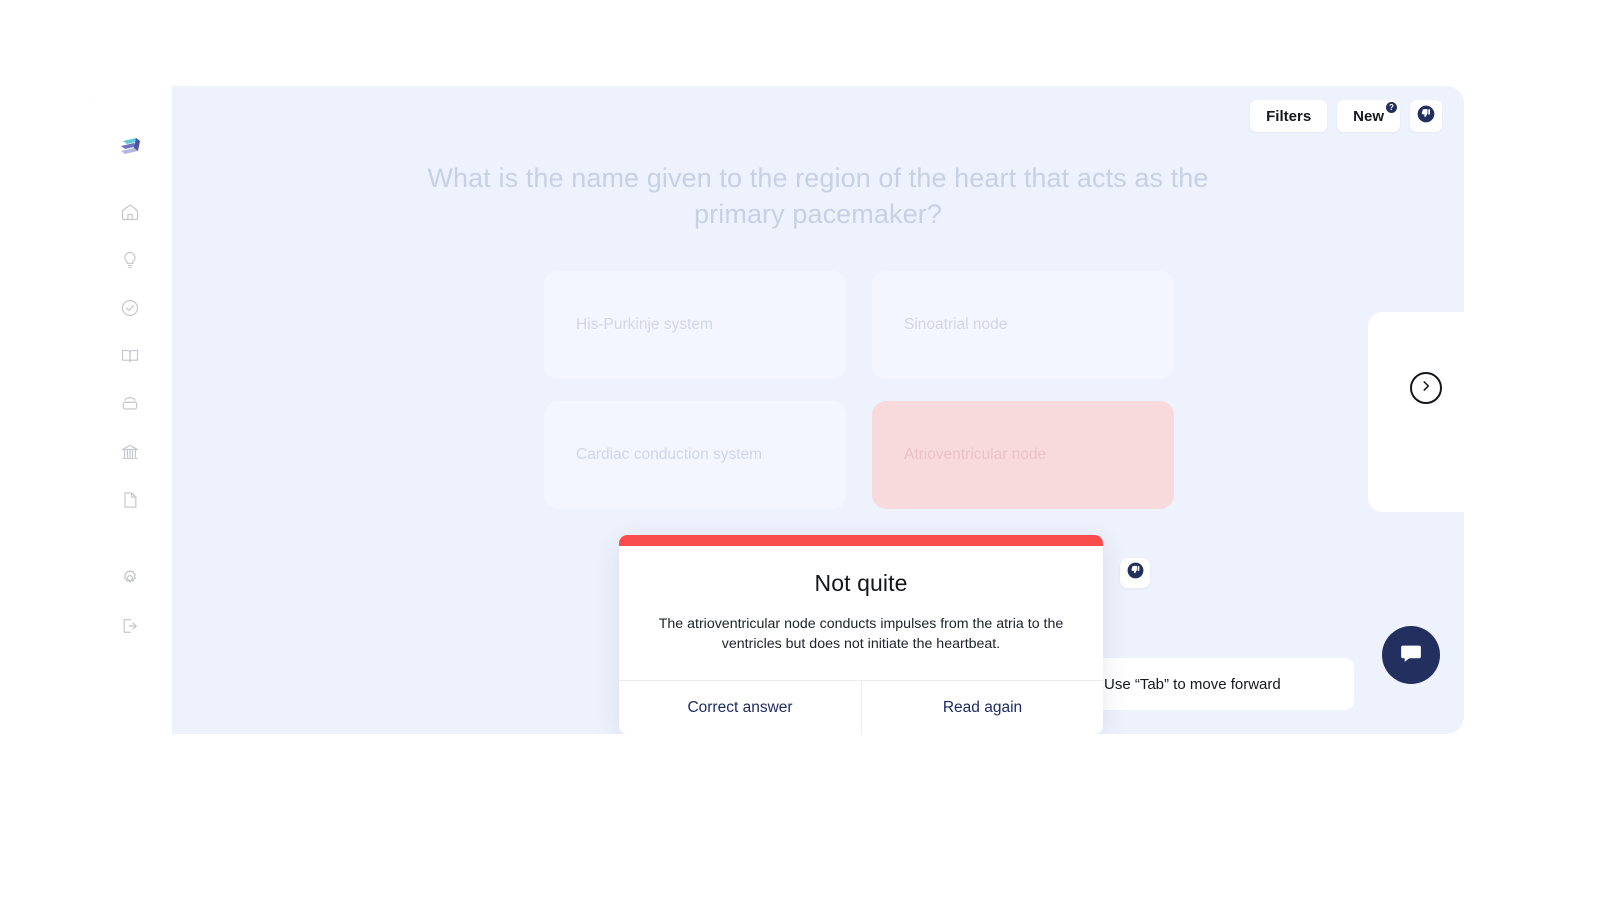  I want to click on logout-icon, so click(130, 626).